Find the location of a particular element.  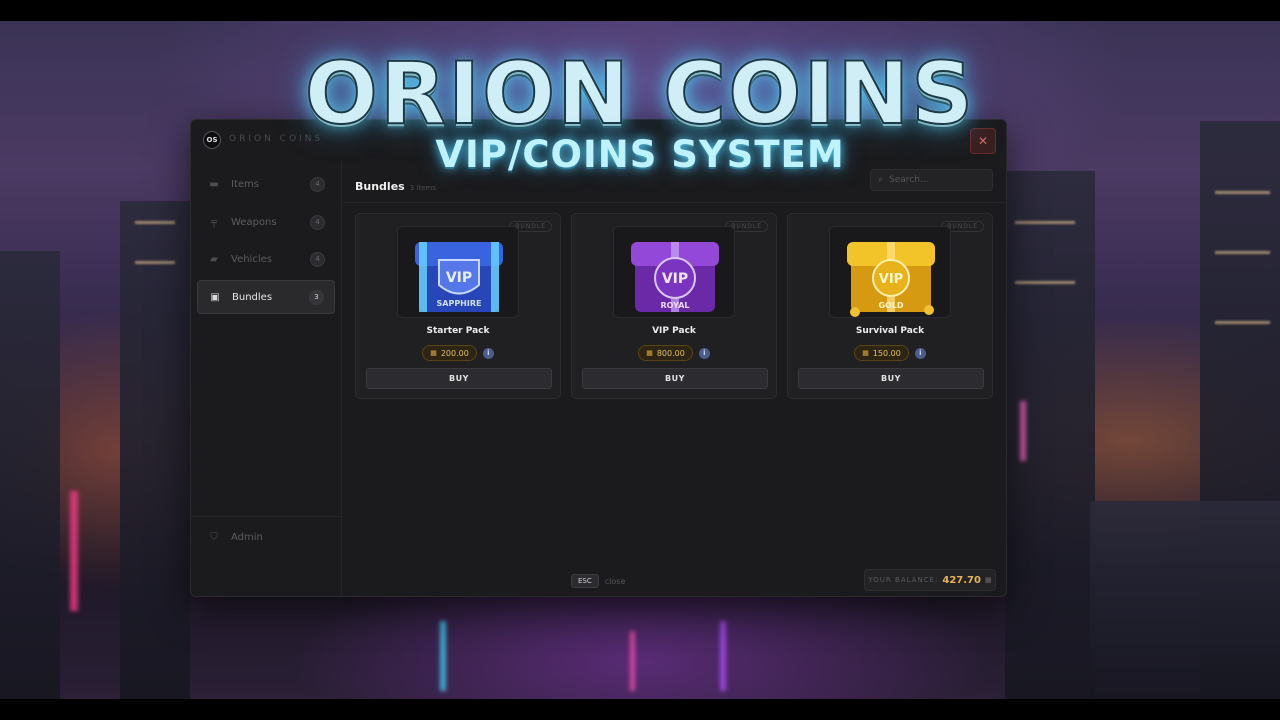

balance-display: YOUR BALANCE: 427.70 ▦ is located at coordinates (930, 580).